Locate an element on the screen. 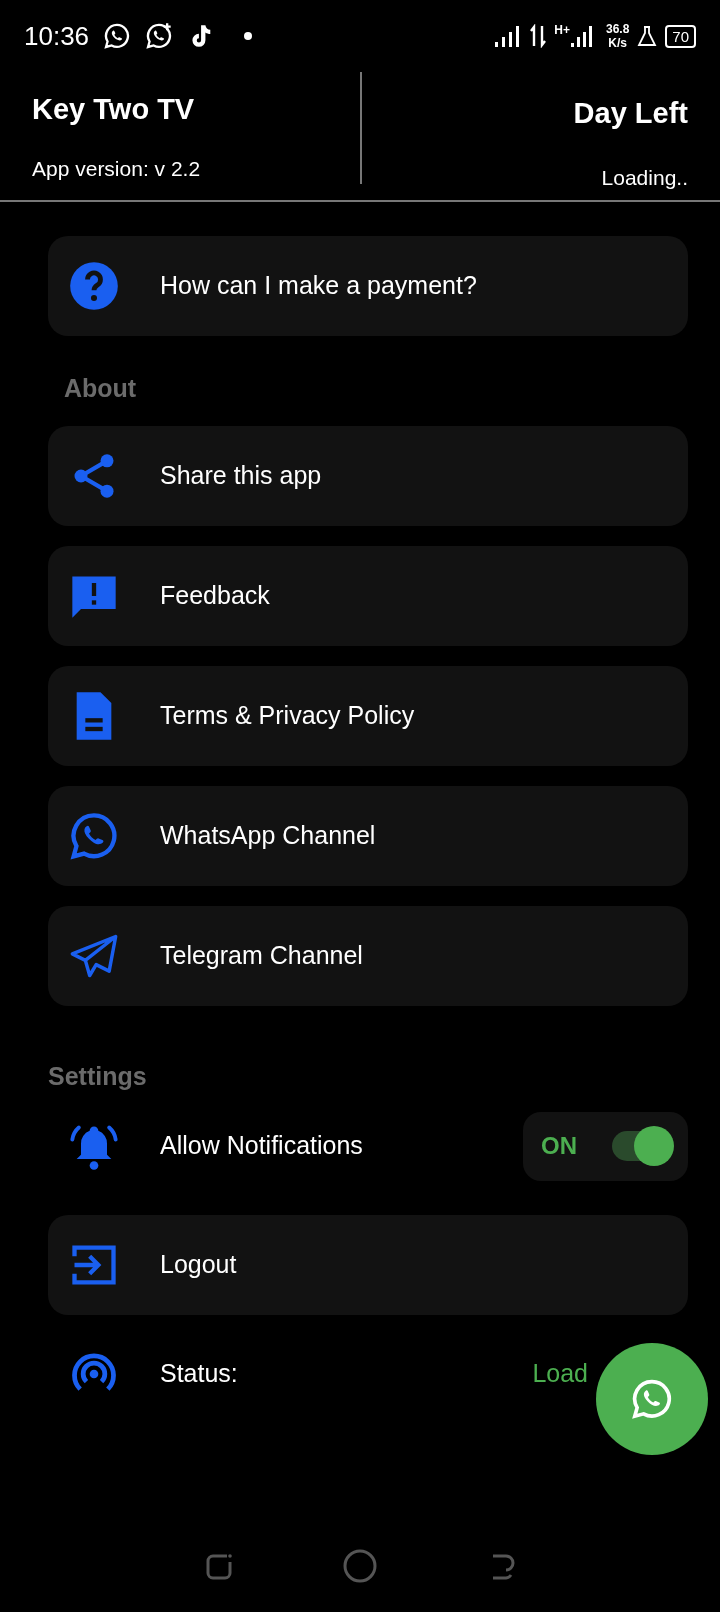 This screenshot has width=720, height=1612. network-speed: 36.8 is located at coordinates (617, 29).